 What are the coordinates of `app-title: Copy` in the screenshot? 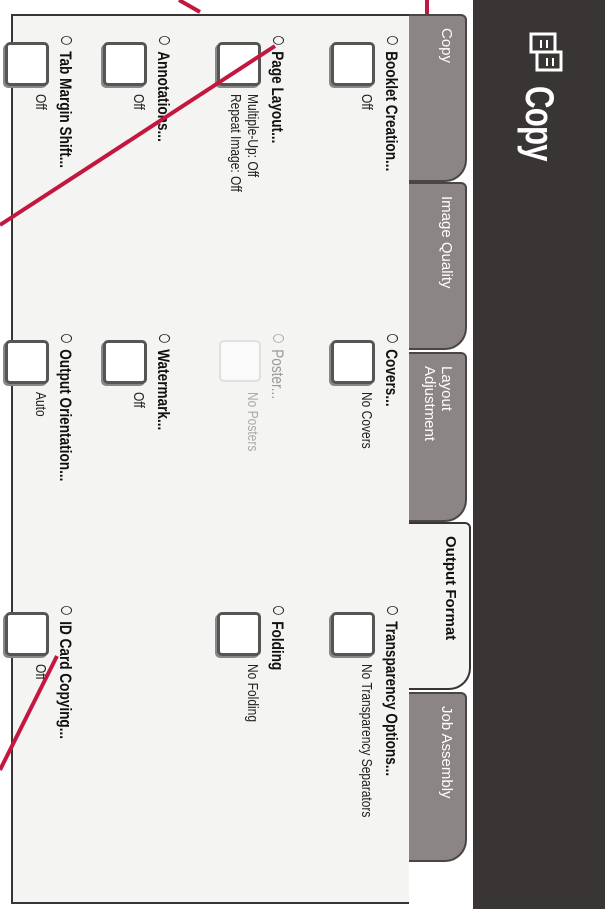 It's located at (539, 123).